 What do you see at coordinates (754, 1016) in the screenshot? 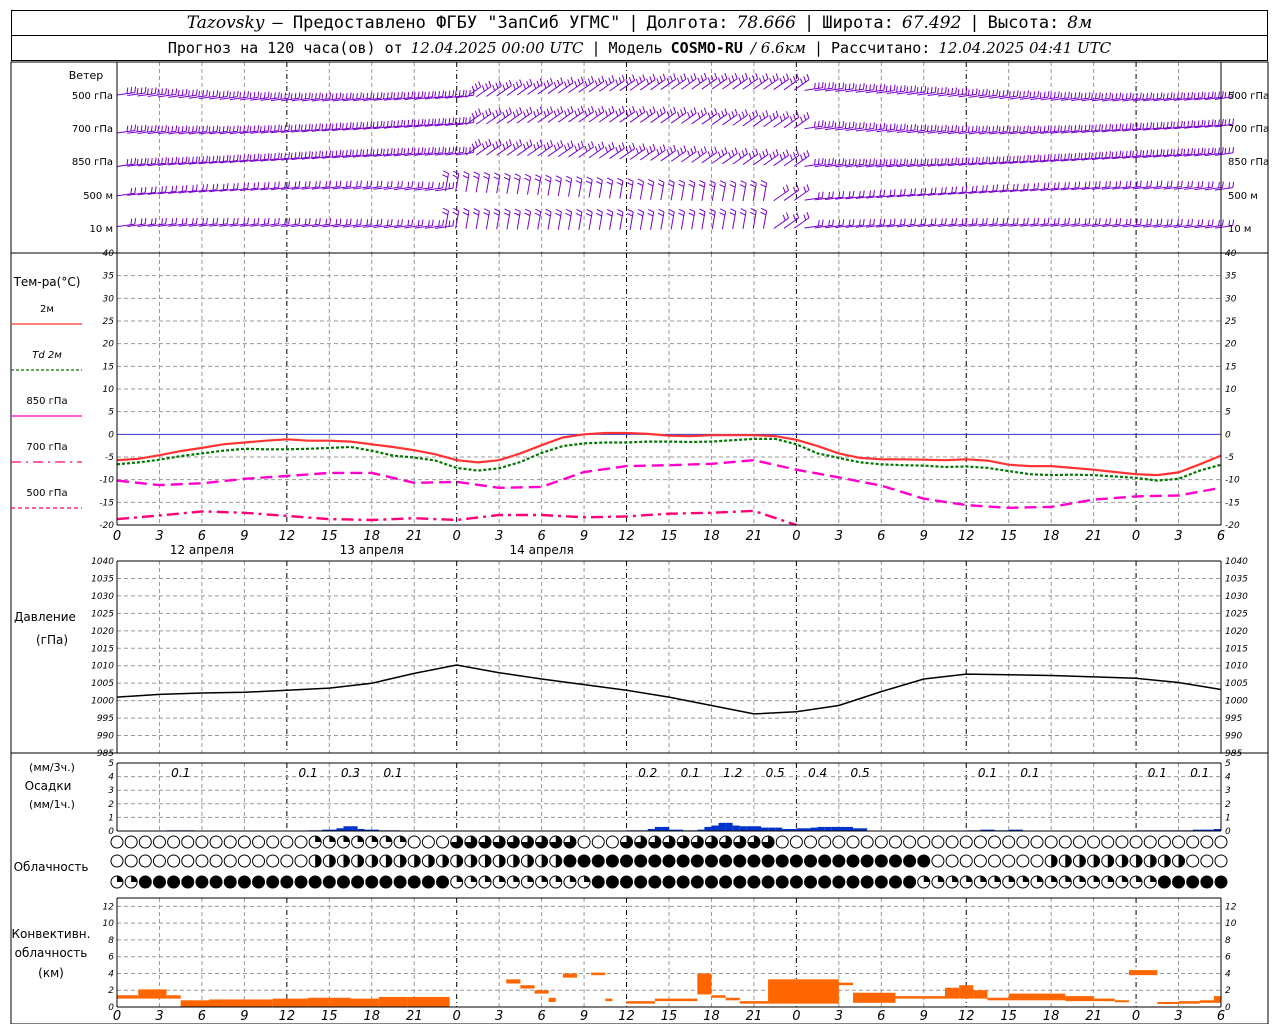
I see `x-tick-label: 21` at bounding box center [754, 1016].